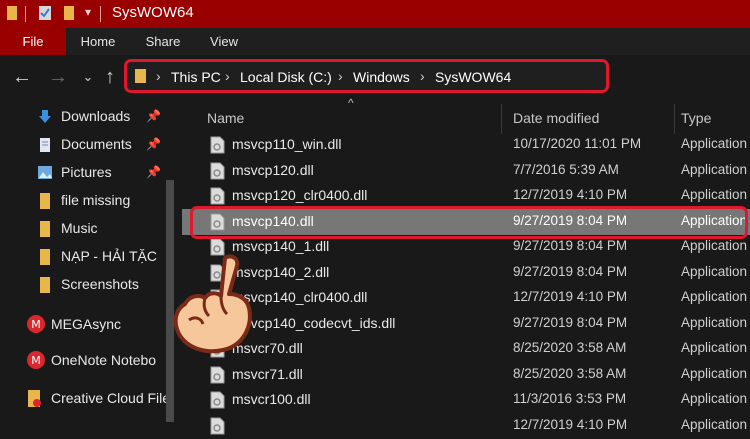 The image size is (750, 439). I want to click on tab-view: View, so click(224, 41).